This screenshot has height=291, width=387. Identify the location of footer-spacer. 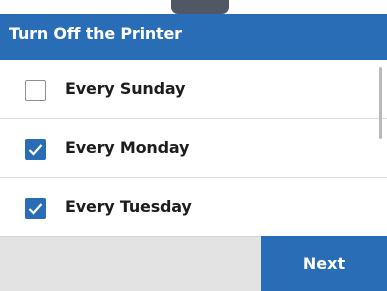
(130, 263).